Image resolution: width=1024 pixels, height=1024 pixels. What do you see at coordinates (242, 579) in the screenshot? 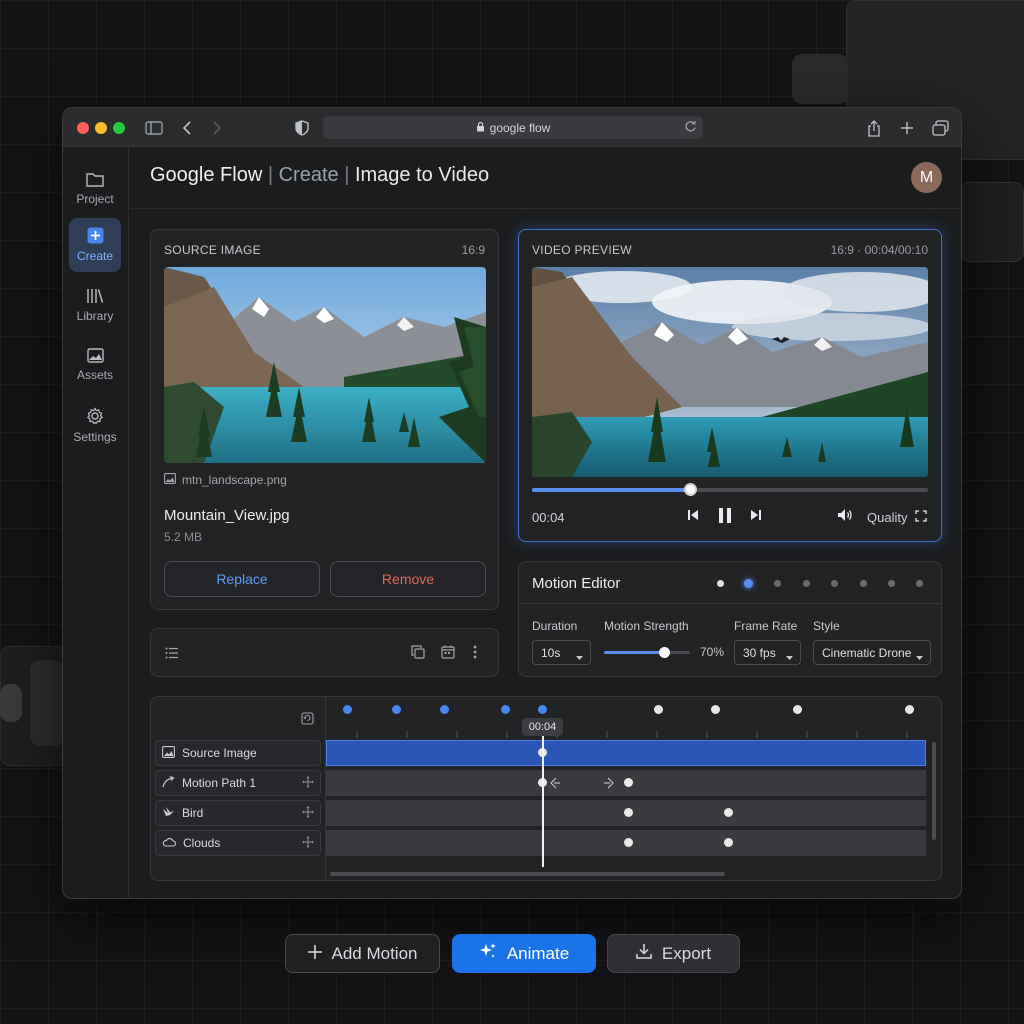
I see `replace-button: Replace` at bounding box center [242, 579].